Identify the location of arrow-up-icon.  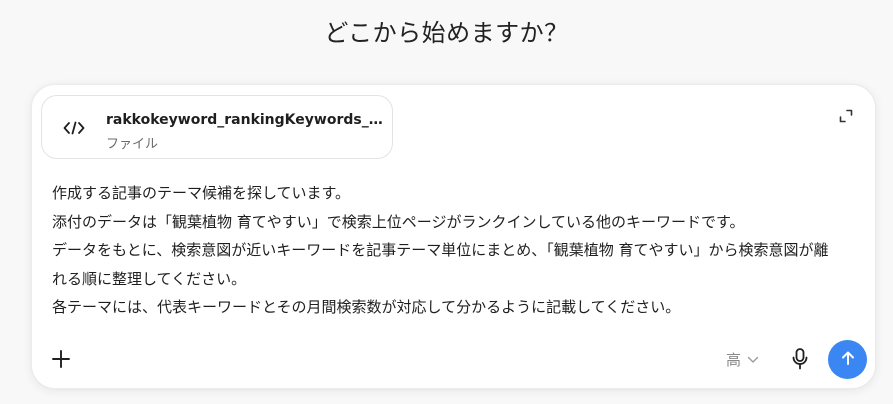
(848, 360).